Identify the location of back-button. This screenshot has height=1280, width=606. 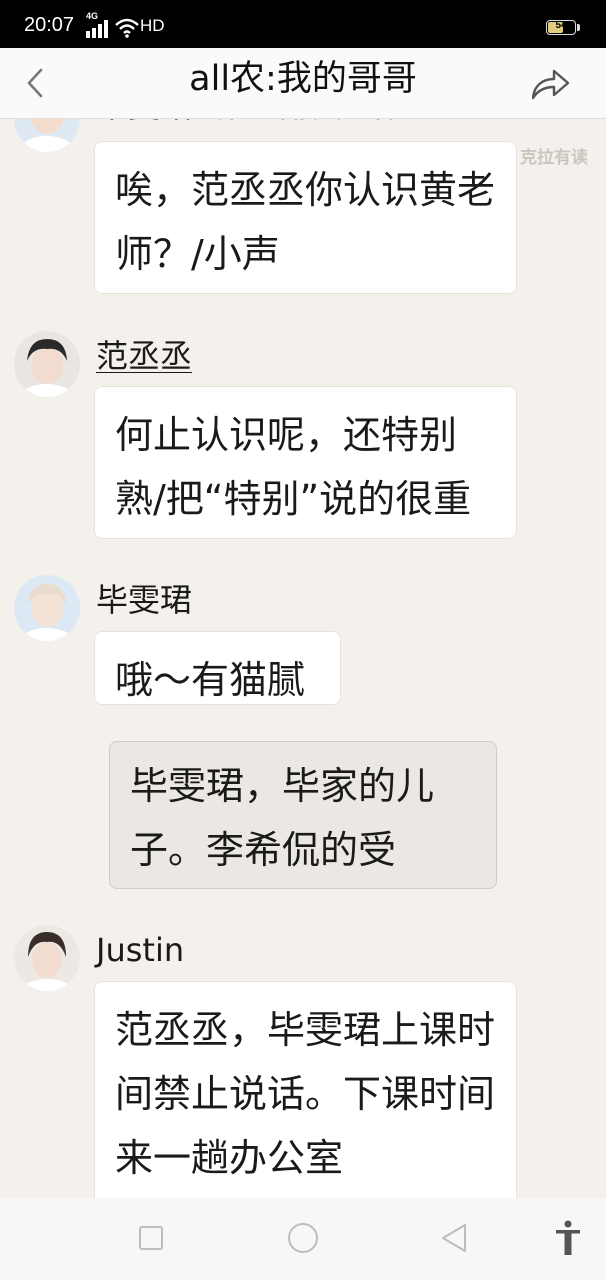
(36, 83).